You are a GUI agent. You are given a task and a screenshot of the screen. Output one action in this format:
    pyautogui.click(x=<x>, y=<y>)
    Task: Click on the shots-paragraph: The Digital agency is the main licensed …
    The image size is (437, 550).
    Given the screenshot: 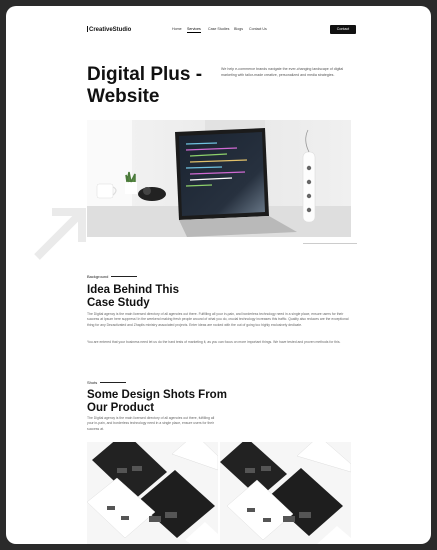 What is the action you would take?
    pyautogui.click(x=151, y=423)
    